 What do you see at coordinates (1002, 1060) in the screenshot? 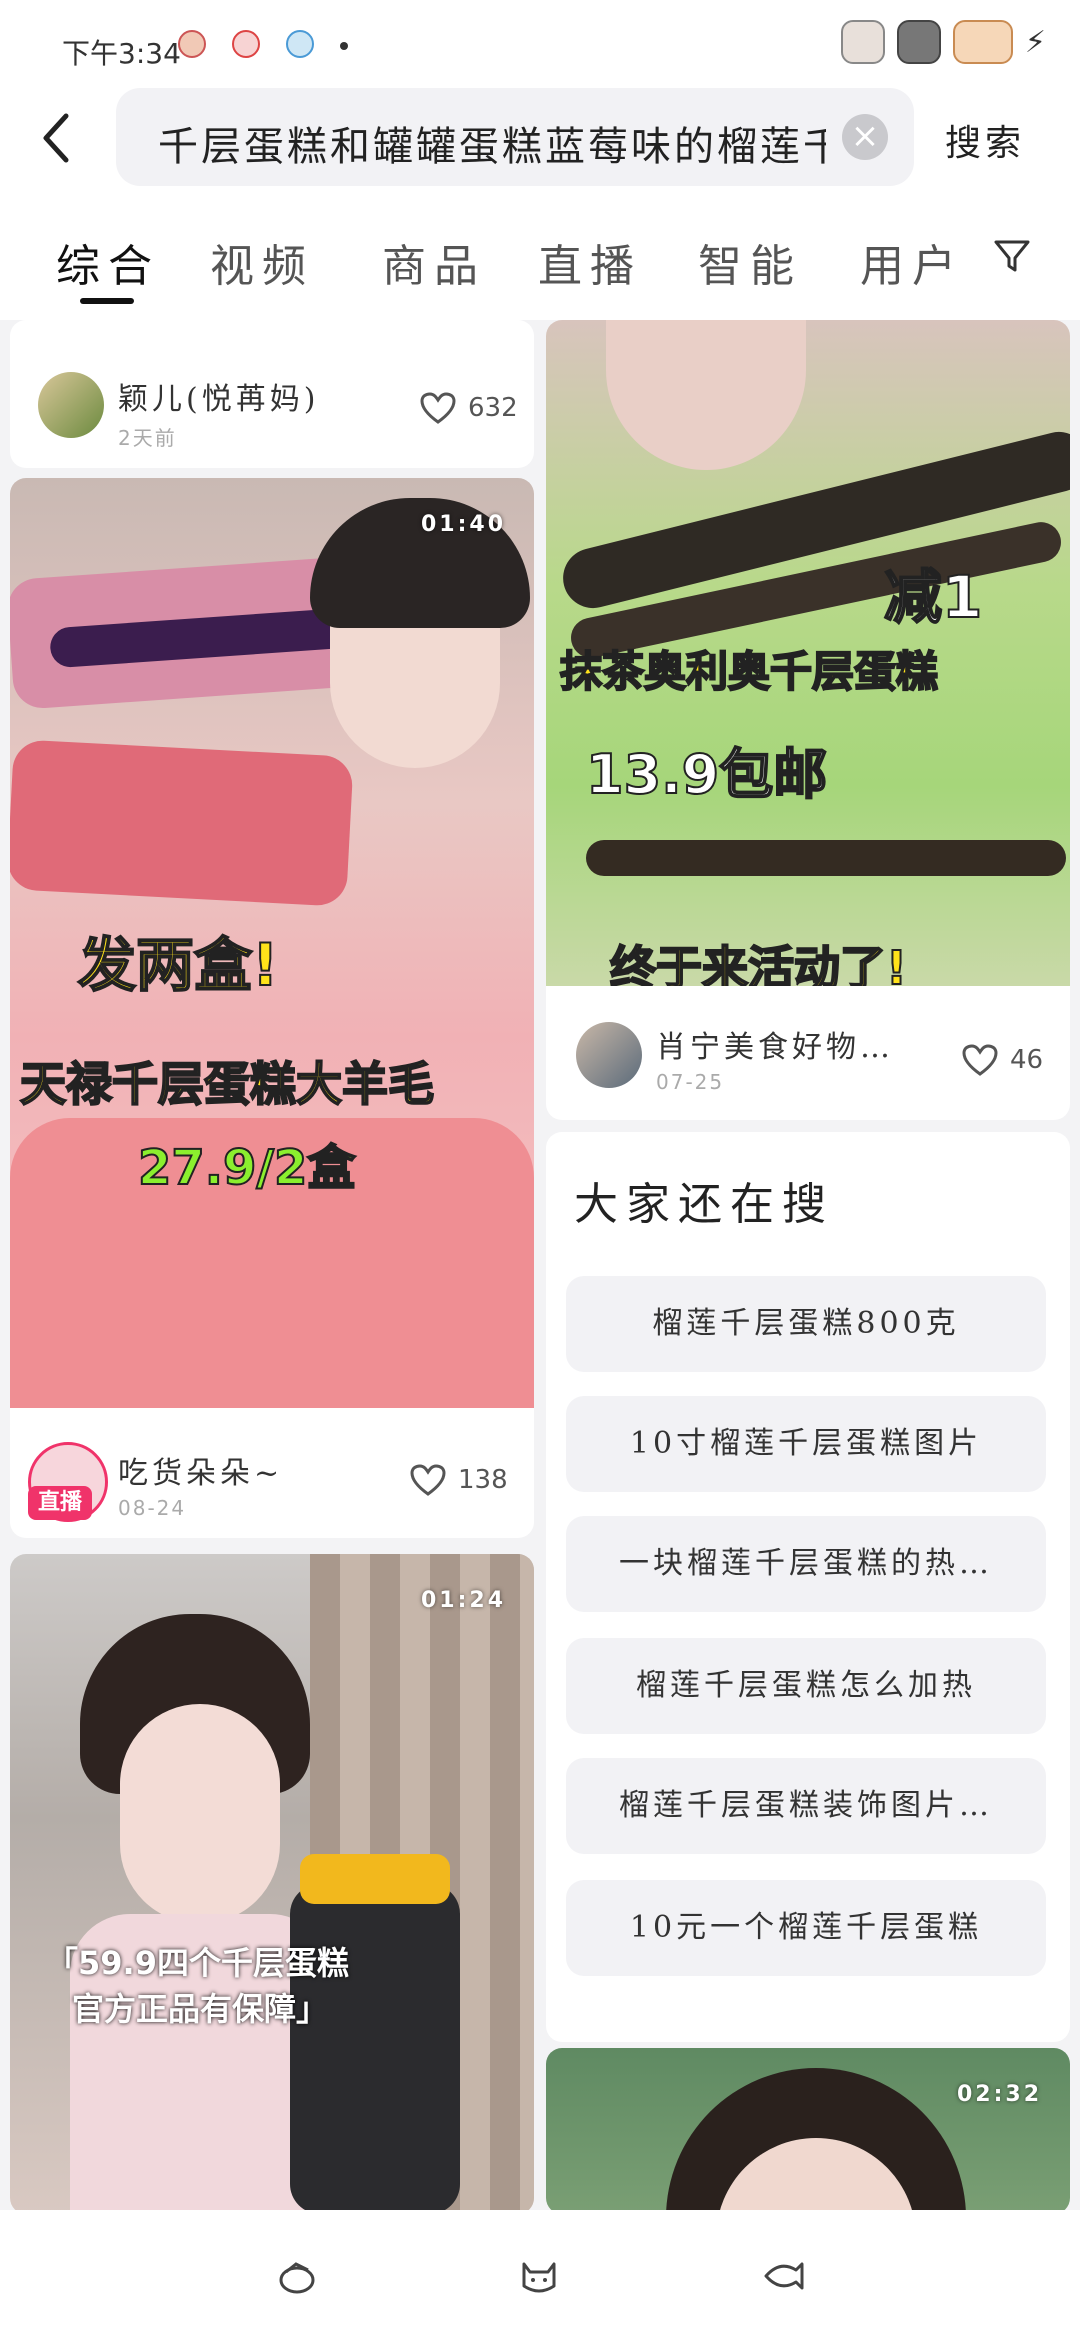
I see `like-button: 46` at bounding box center [1002, 1060].